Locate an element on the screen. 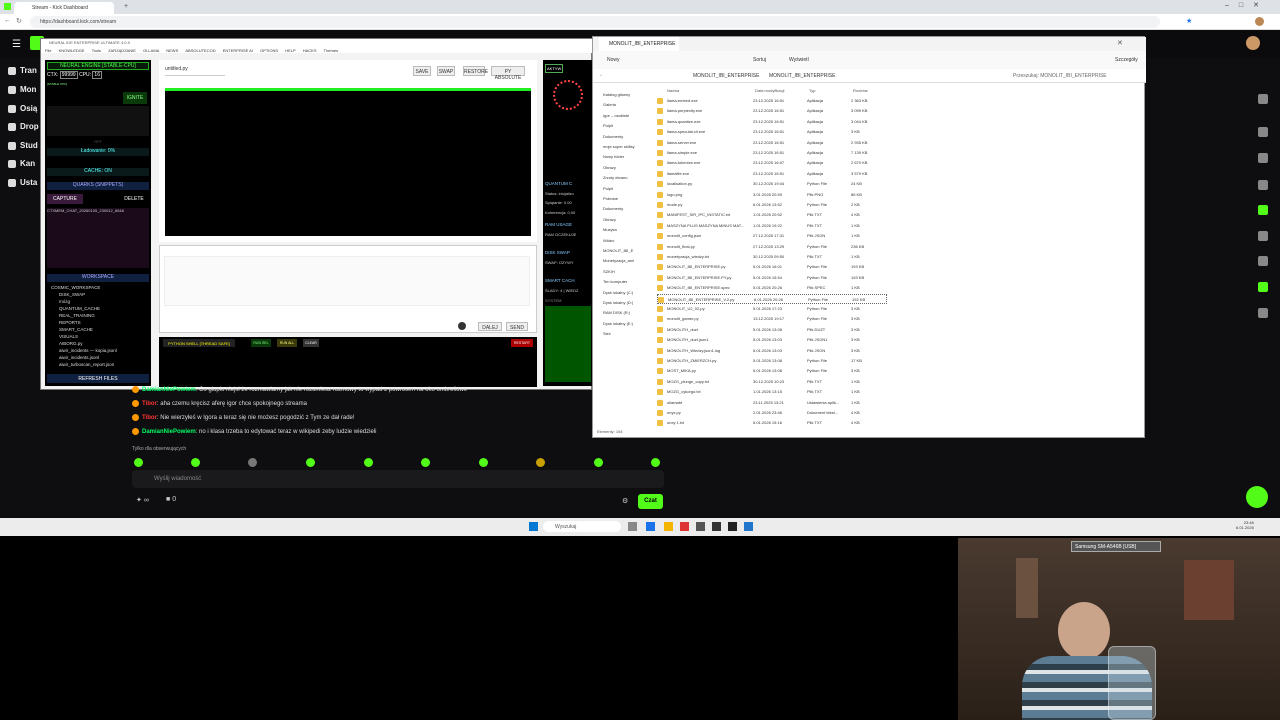 This screenshot has height=720, width=1280. py-absolute-button: PY ABSOLUTE is located at coordinates (508, 73).